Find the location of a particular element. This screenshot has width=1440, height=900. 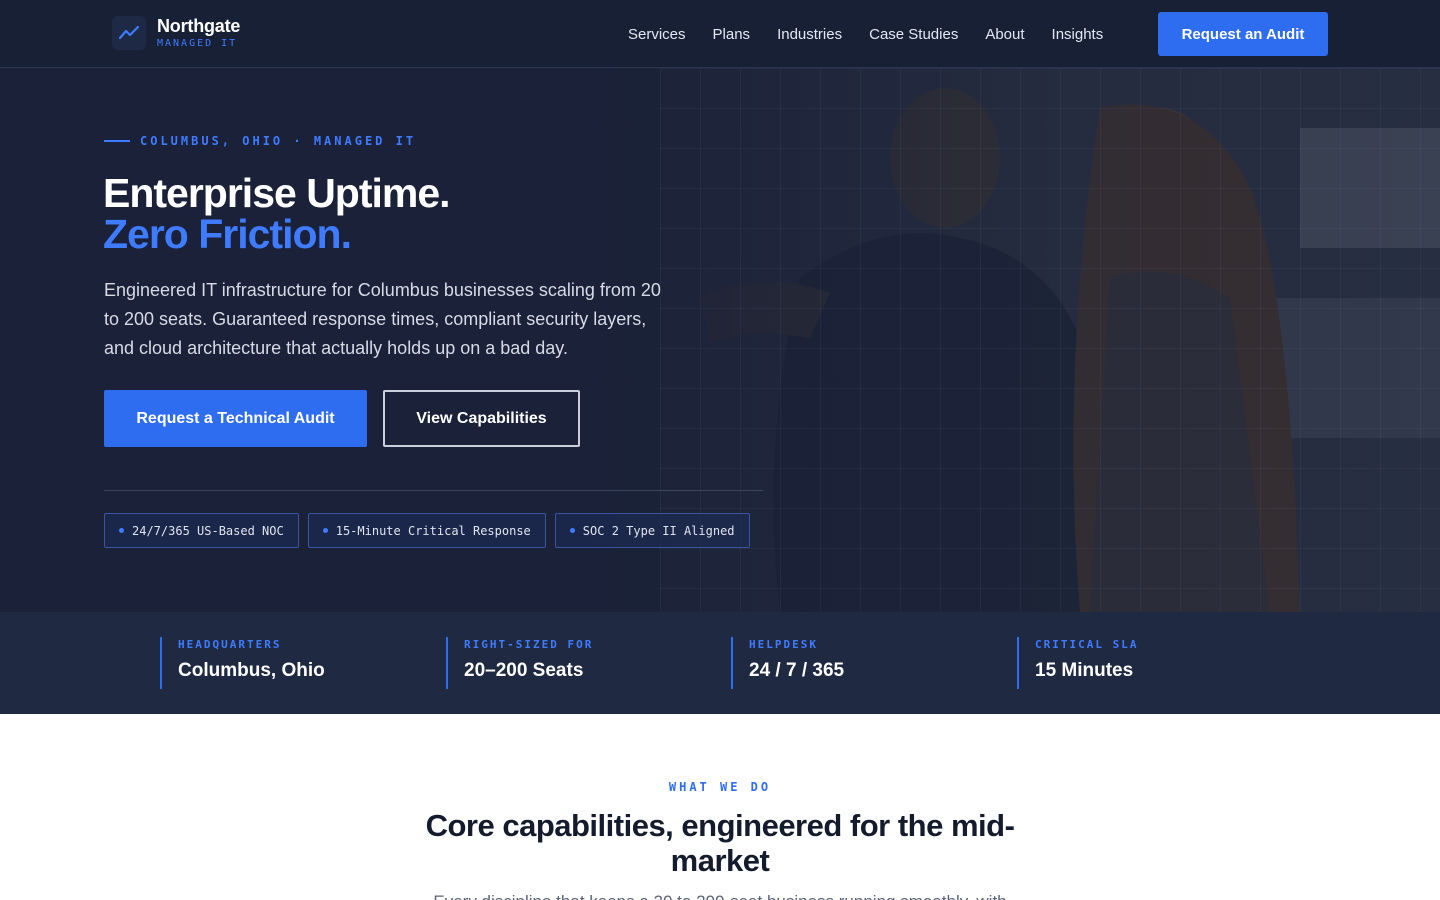

nav-link-plans: Plans is located at coordinates (732, 34).